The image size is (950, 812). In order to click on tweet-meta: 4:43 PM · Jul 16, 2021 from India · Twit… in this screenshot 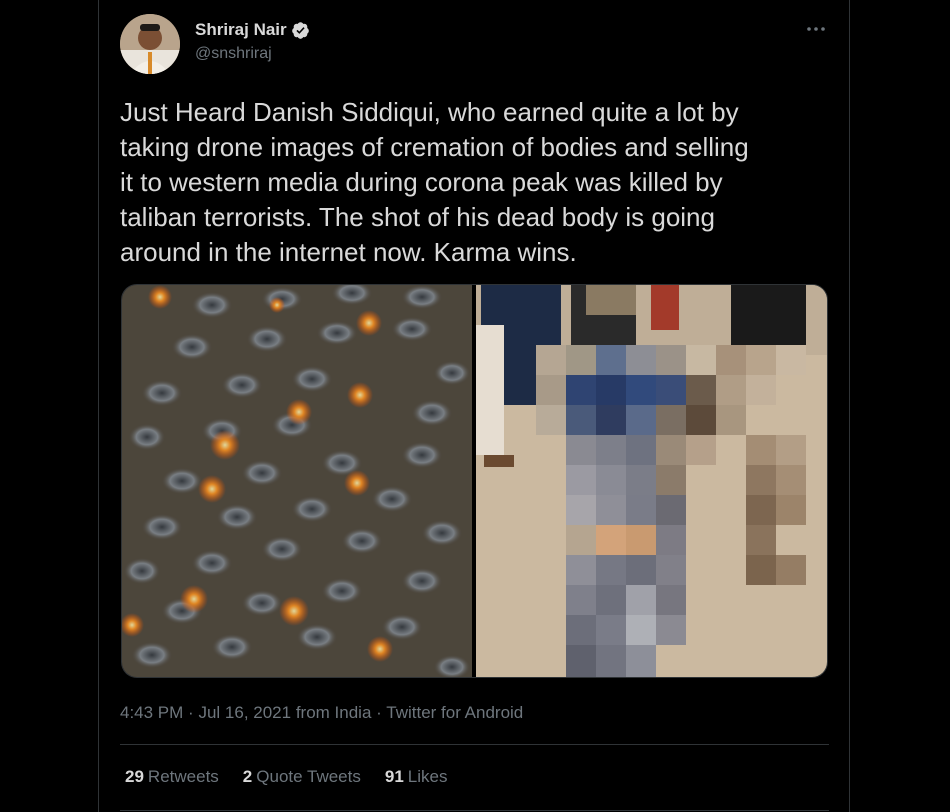, I will do `click(321, 713)`.